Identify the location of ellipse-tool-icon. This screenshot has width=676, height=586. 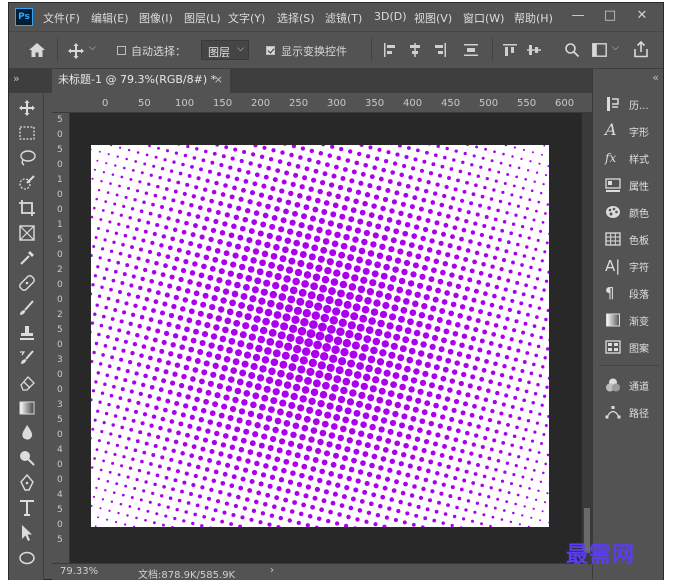
(27, 558).